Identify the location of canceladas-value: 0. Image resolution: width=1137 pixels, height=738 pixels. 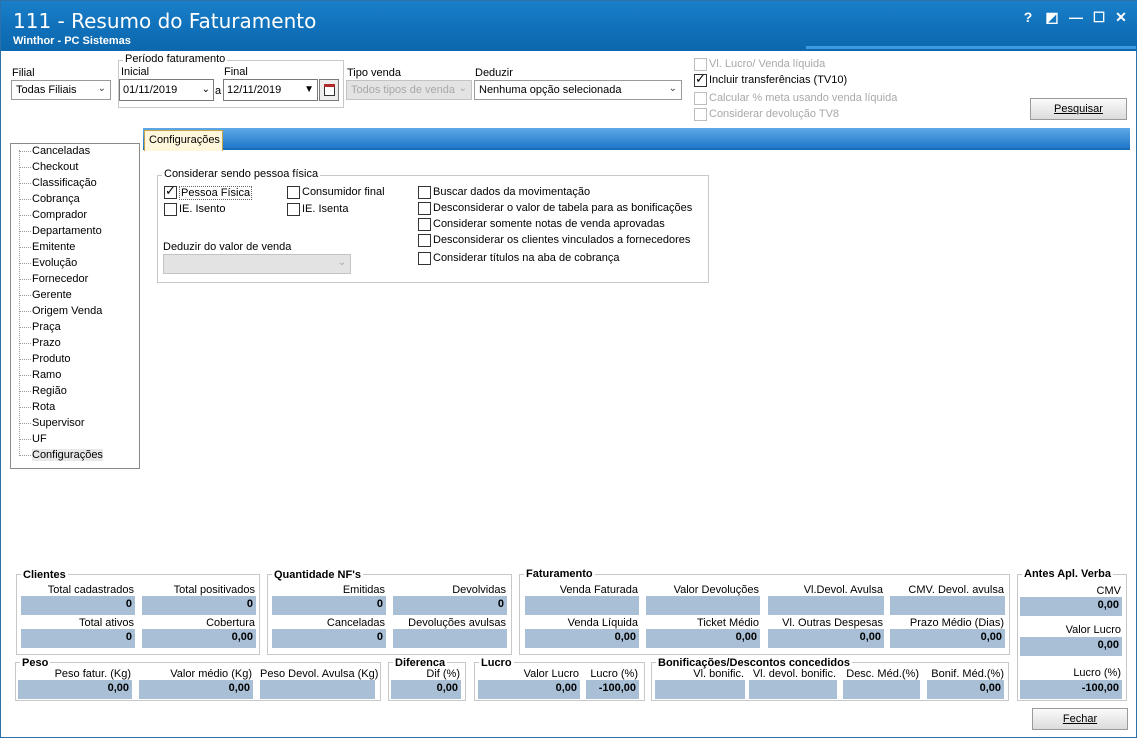
(329, 638).